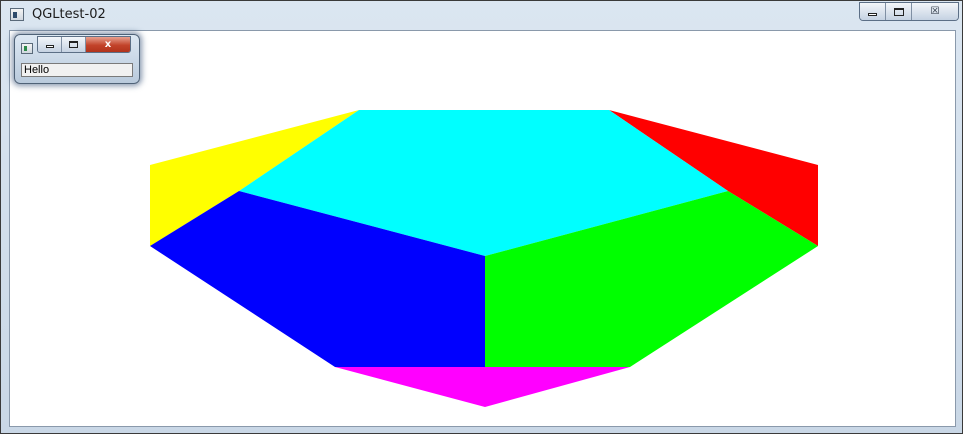 The image size is (963, 434). What do you see at coordinates (17, 14) in the screenshot?
I see `app-window-icon` at bounding box center [17, 14].